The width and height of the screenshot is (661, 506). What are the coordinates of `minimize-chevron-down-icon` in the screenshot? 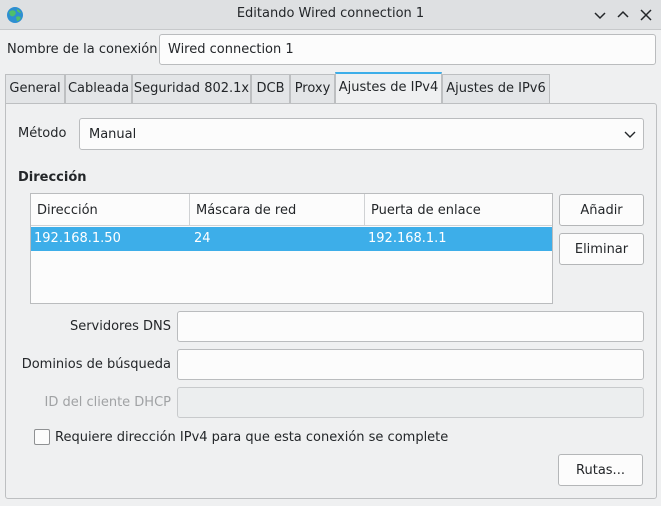 It's located at (600, 15).